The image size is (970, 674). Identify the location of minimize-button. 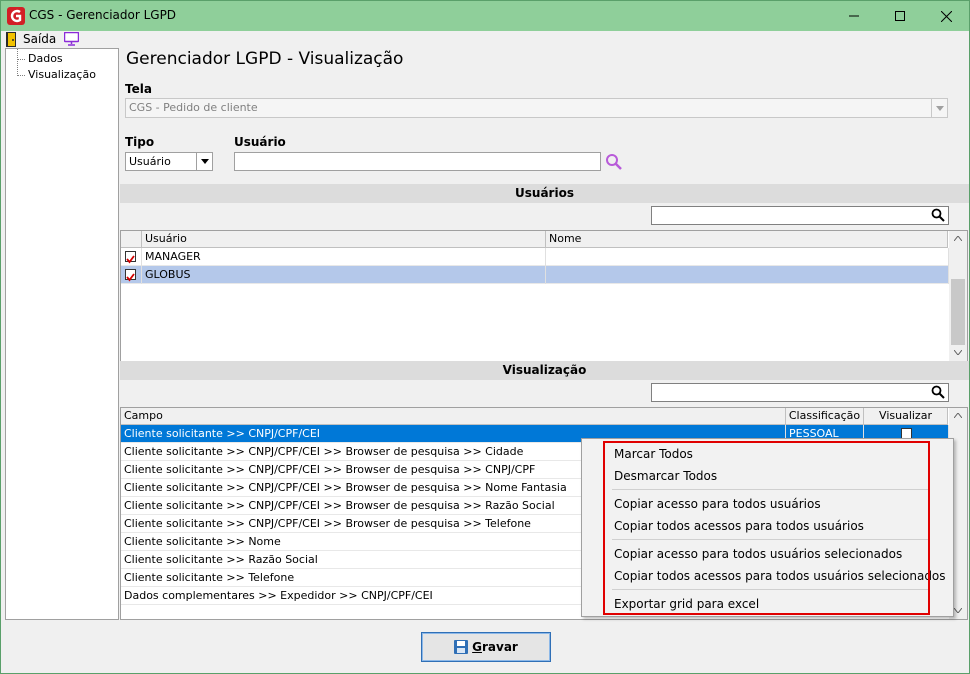
(854, 16).